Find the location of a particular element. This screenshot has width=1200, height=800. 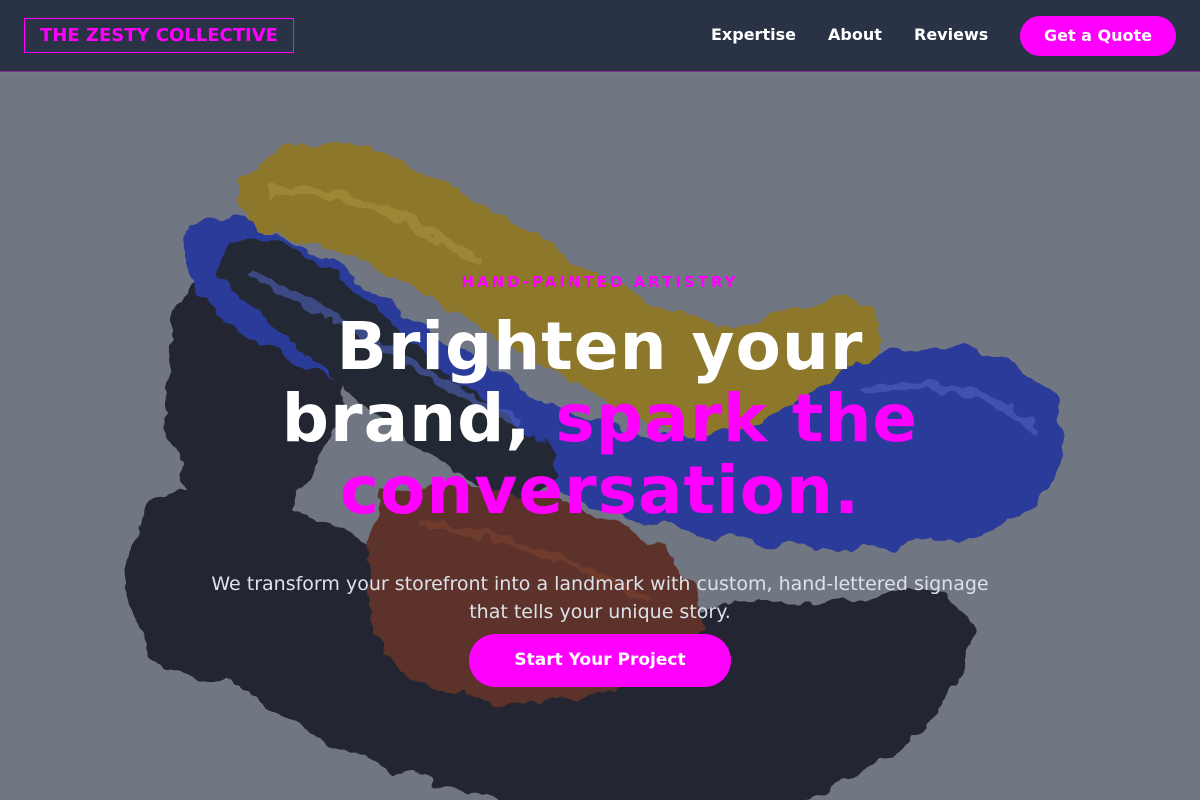

hero-eyebrow: HAND-PAINTED ARTISTRY is located at coordinates (600, 282).